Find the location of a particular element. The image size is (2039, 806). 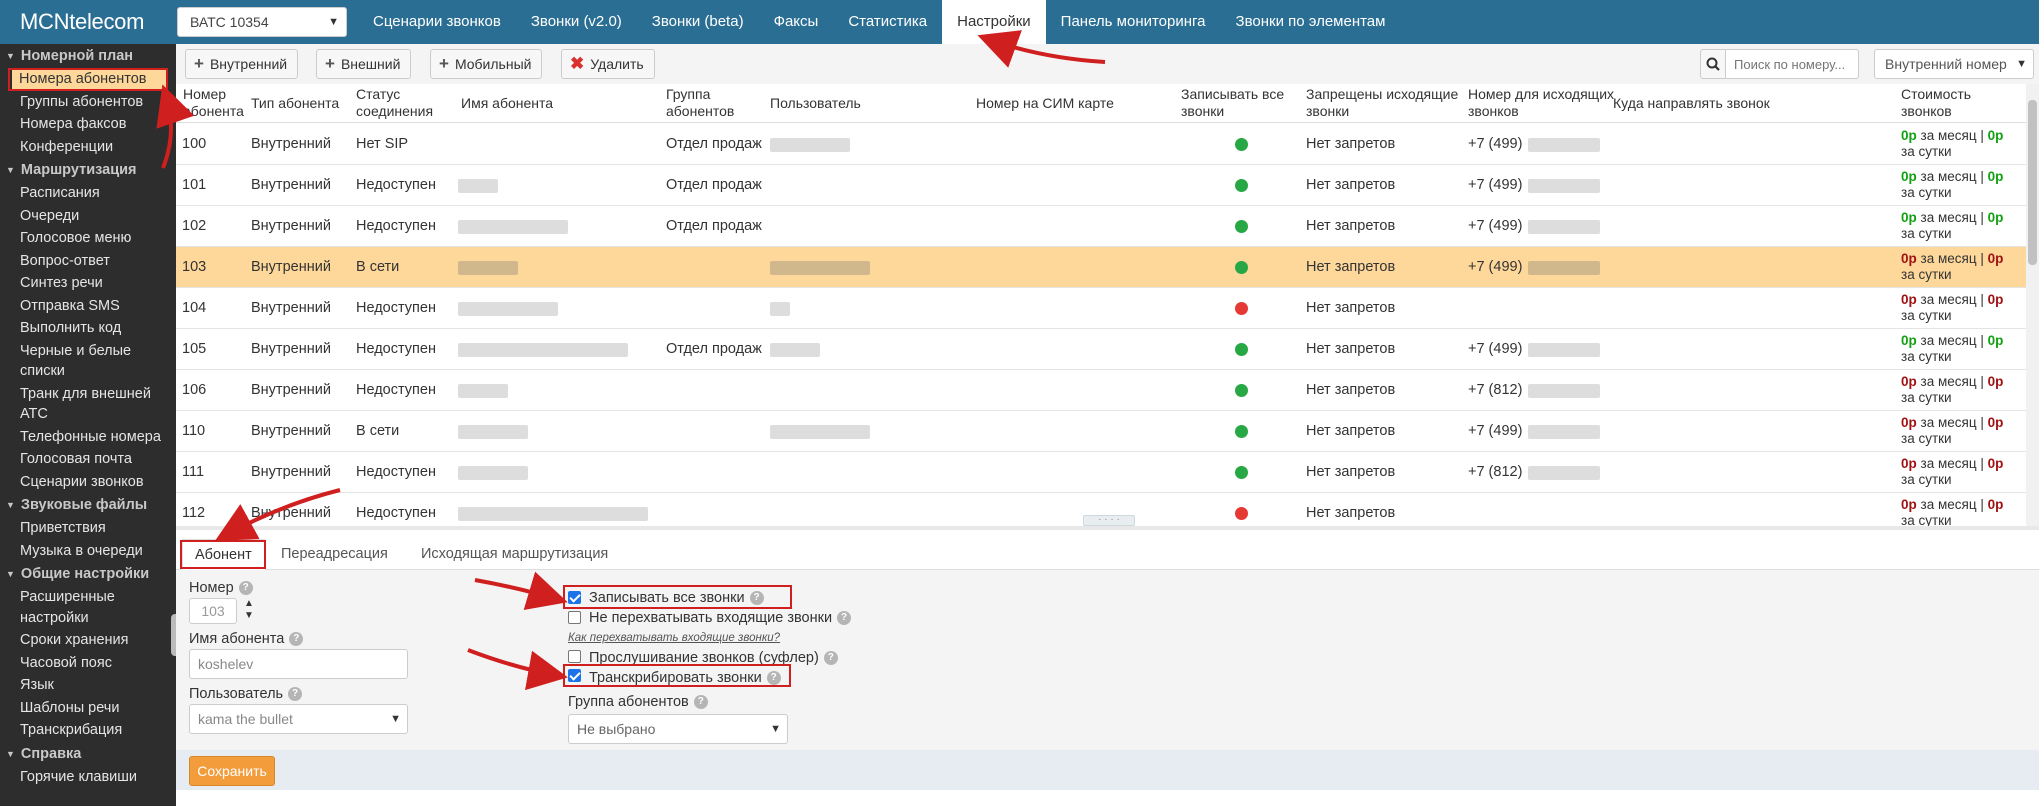

listen-calls-checkbox is located at coordinates (574, 656).